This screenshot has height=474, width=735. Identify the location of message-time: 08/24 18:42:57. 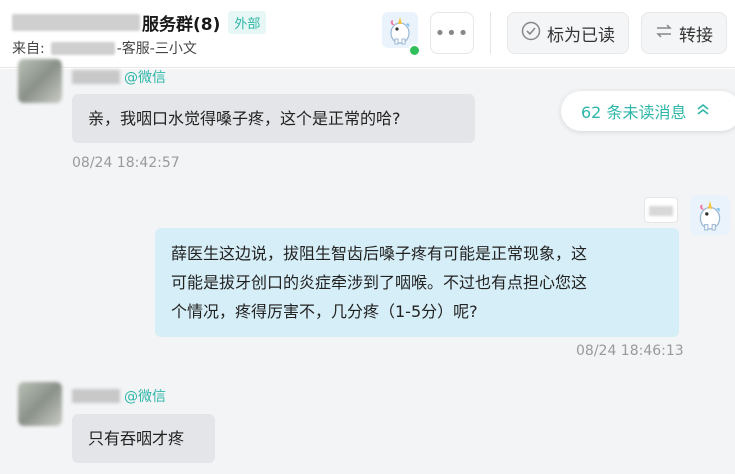
(126, 163).